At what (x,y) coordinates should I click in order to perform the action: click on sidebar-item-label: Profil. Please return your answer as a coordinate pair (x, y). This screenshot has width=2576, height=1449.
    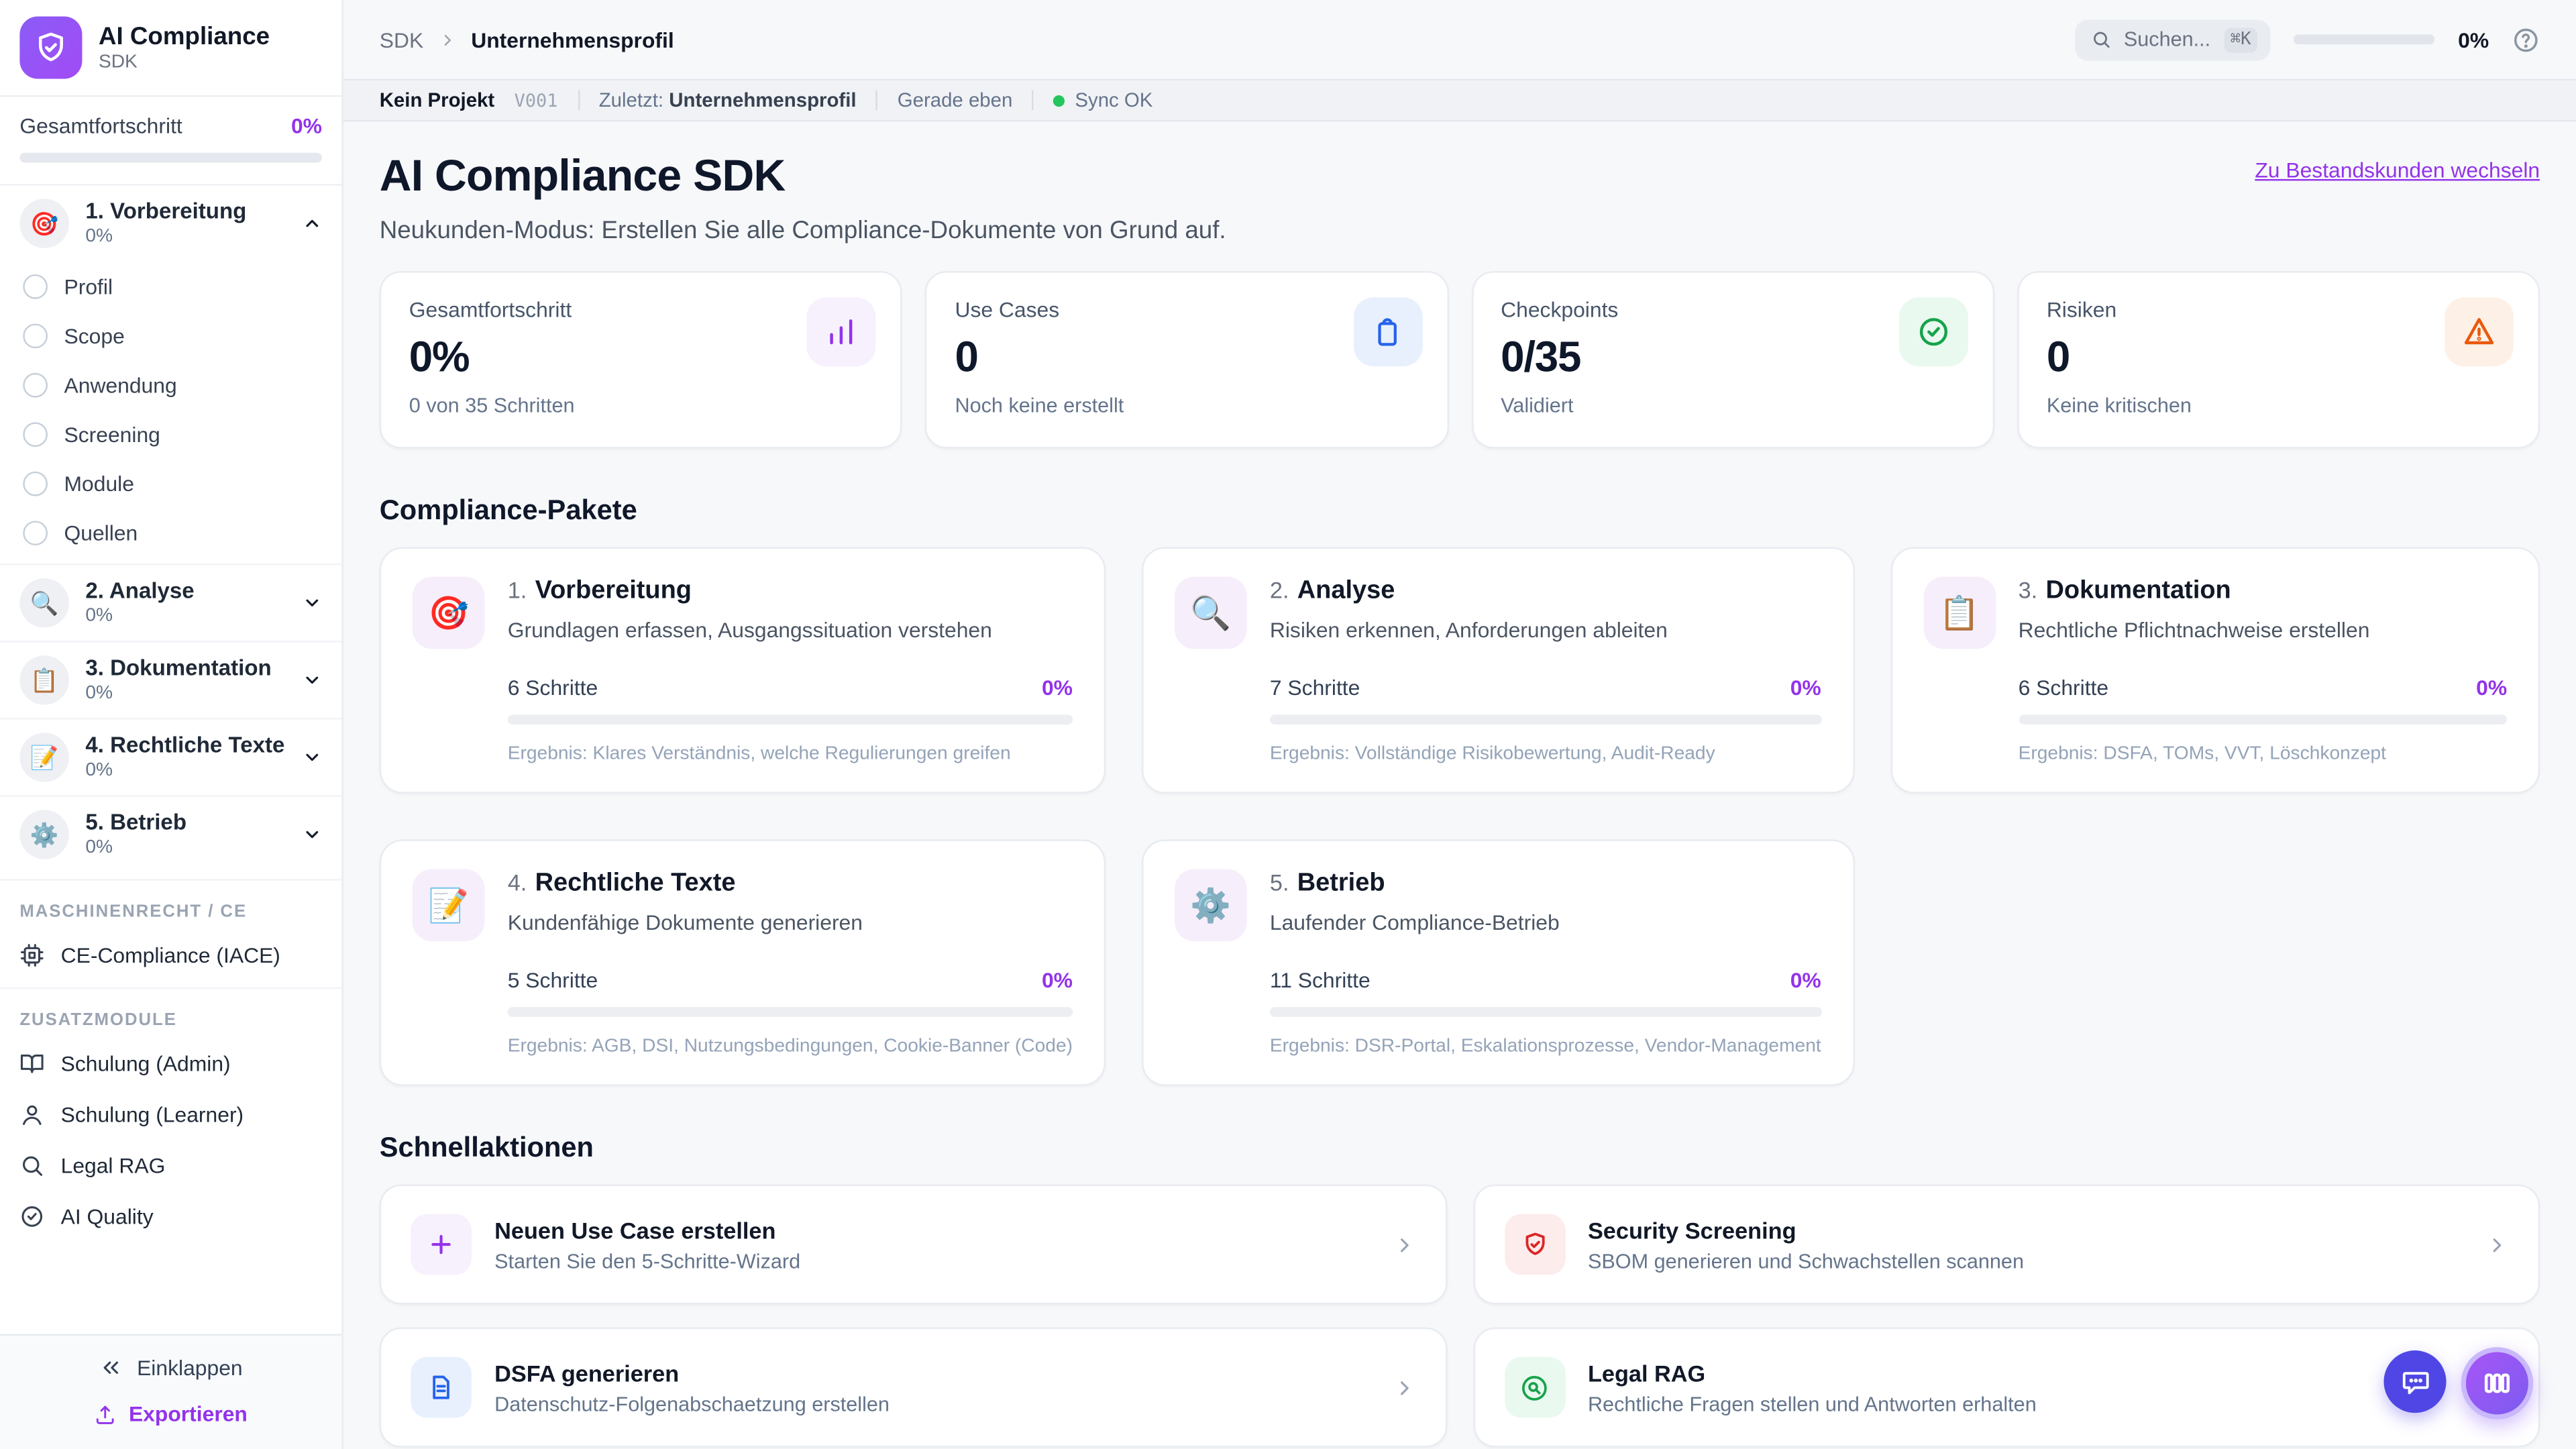
    Looking at the image, I should click on (88, 286).